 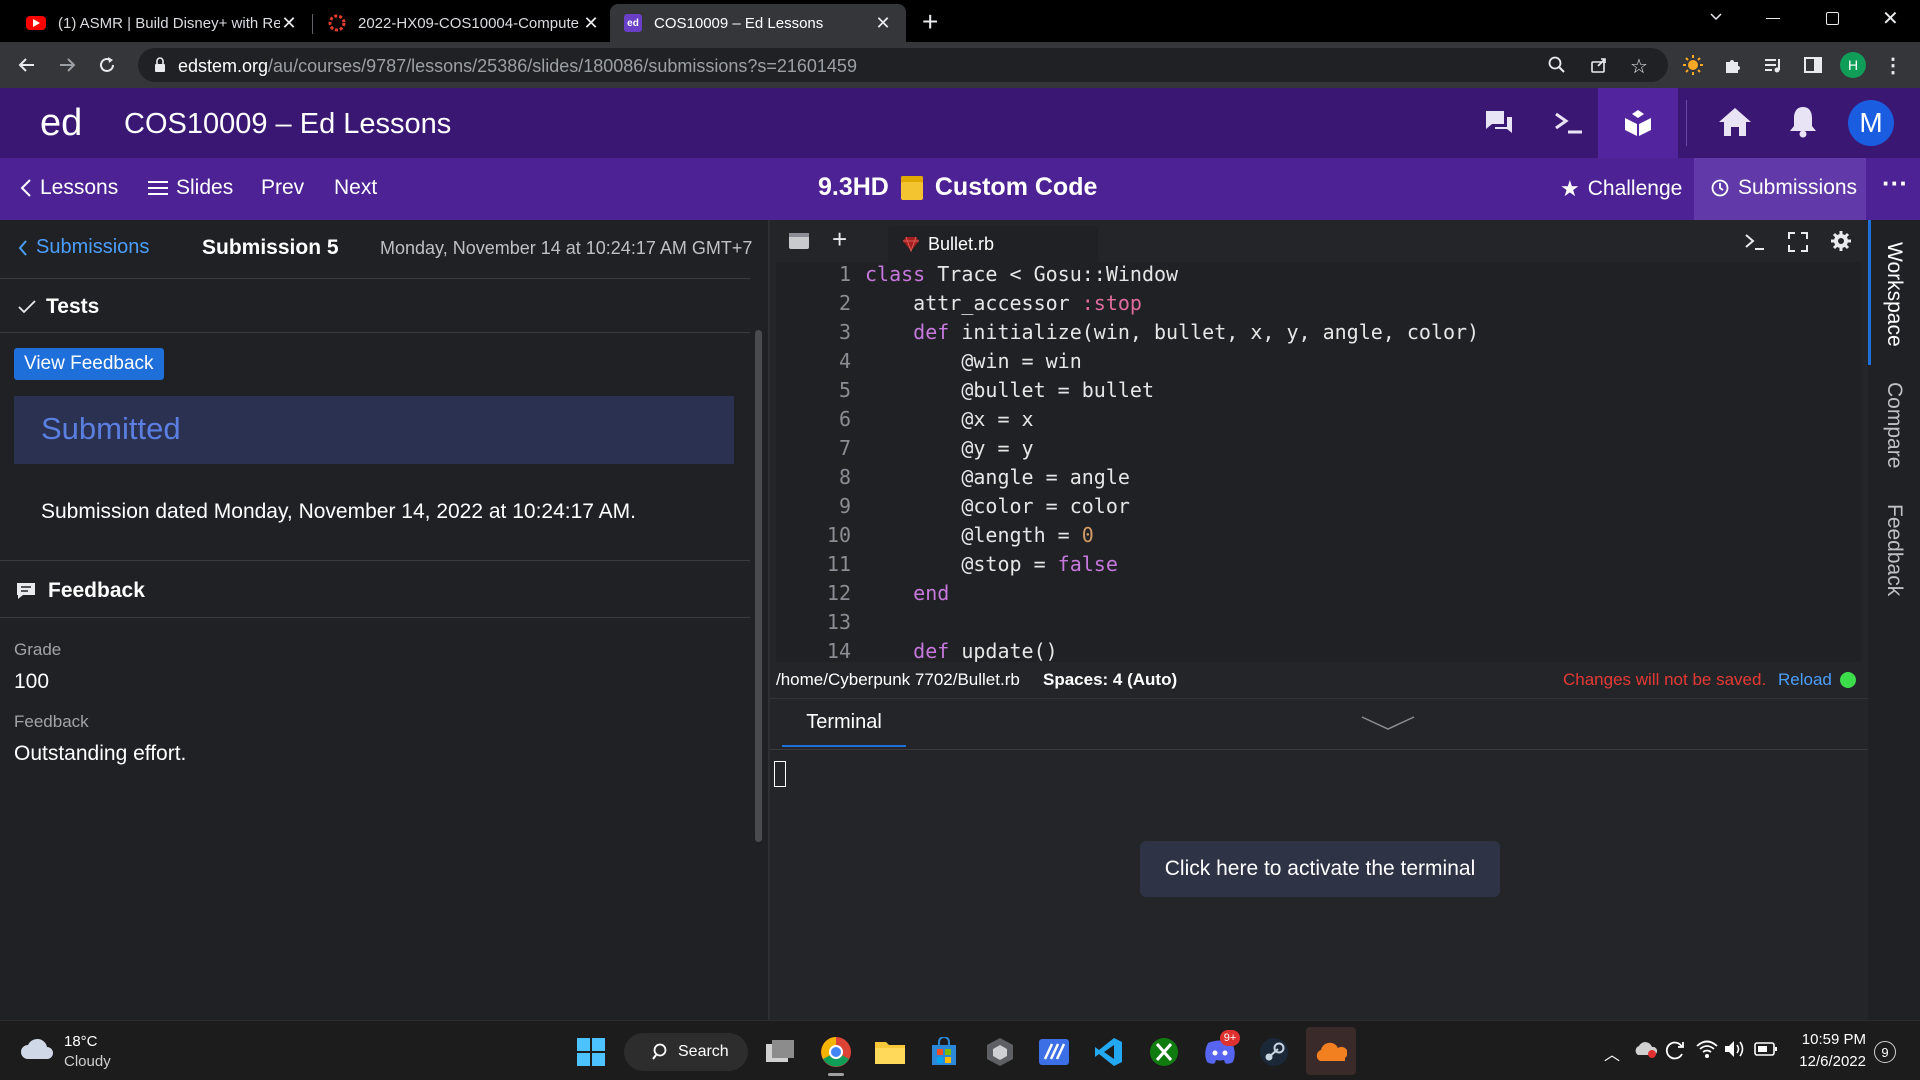 I want to click on view-feedback-button: View Feedback, so click(x=89, y=364).